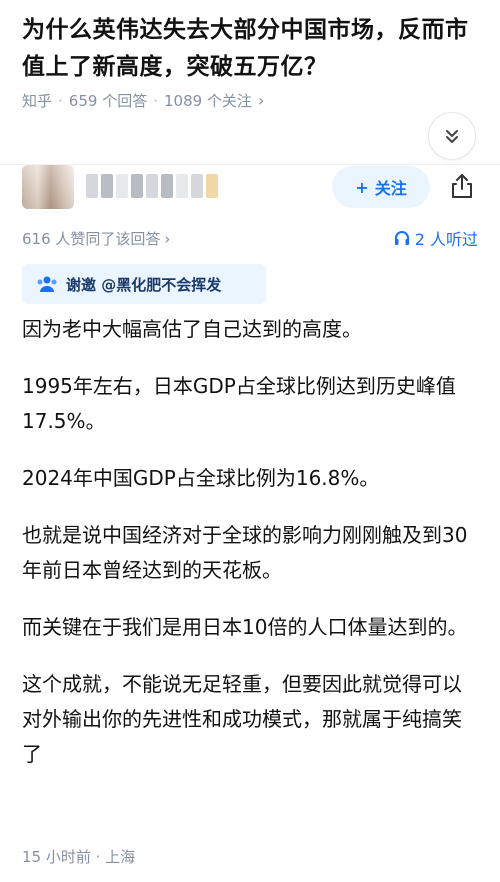  Describe the element at coordinates (207, 101) in the screenshot. I see `follower-count: 1089 个关注` at that location.